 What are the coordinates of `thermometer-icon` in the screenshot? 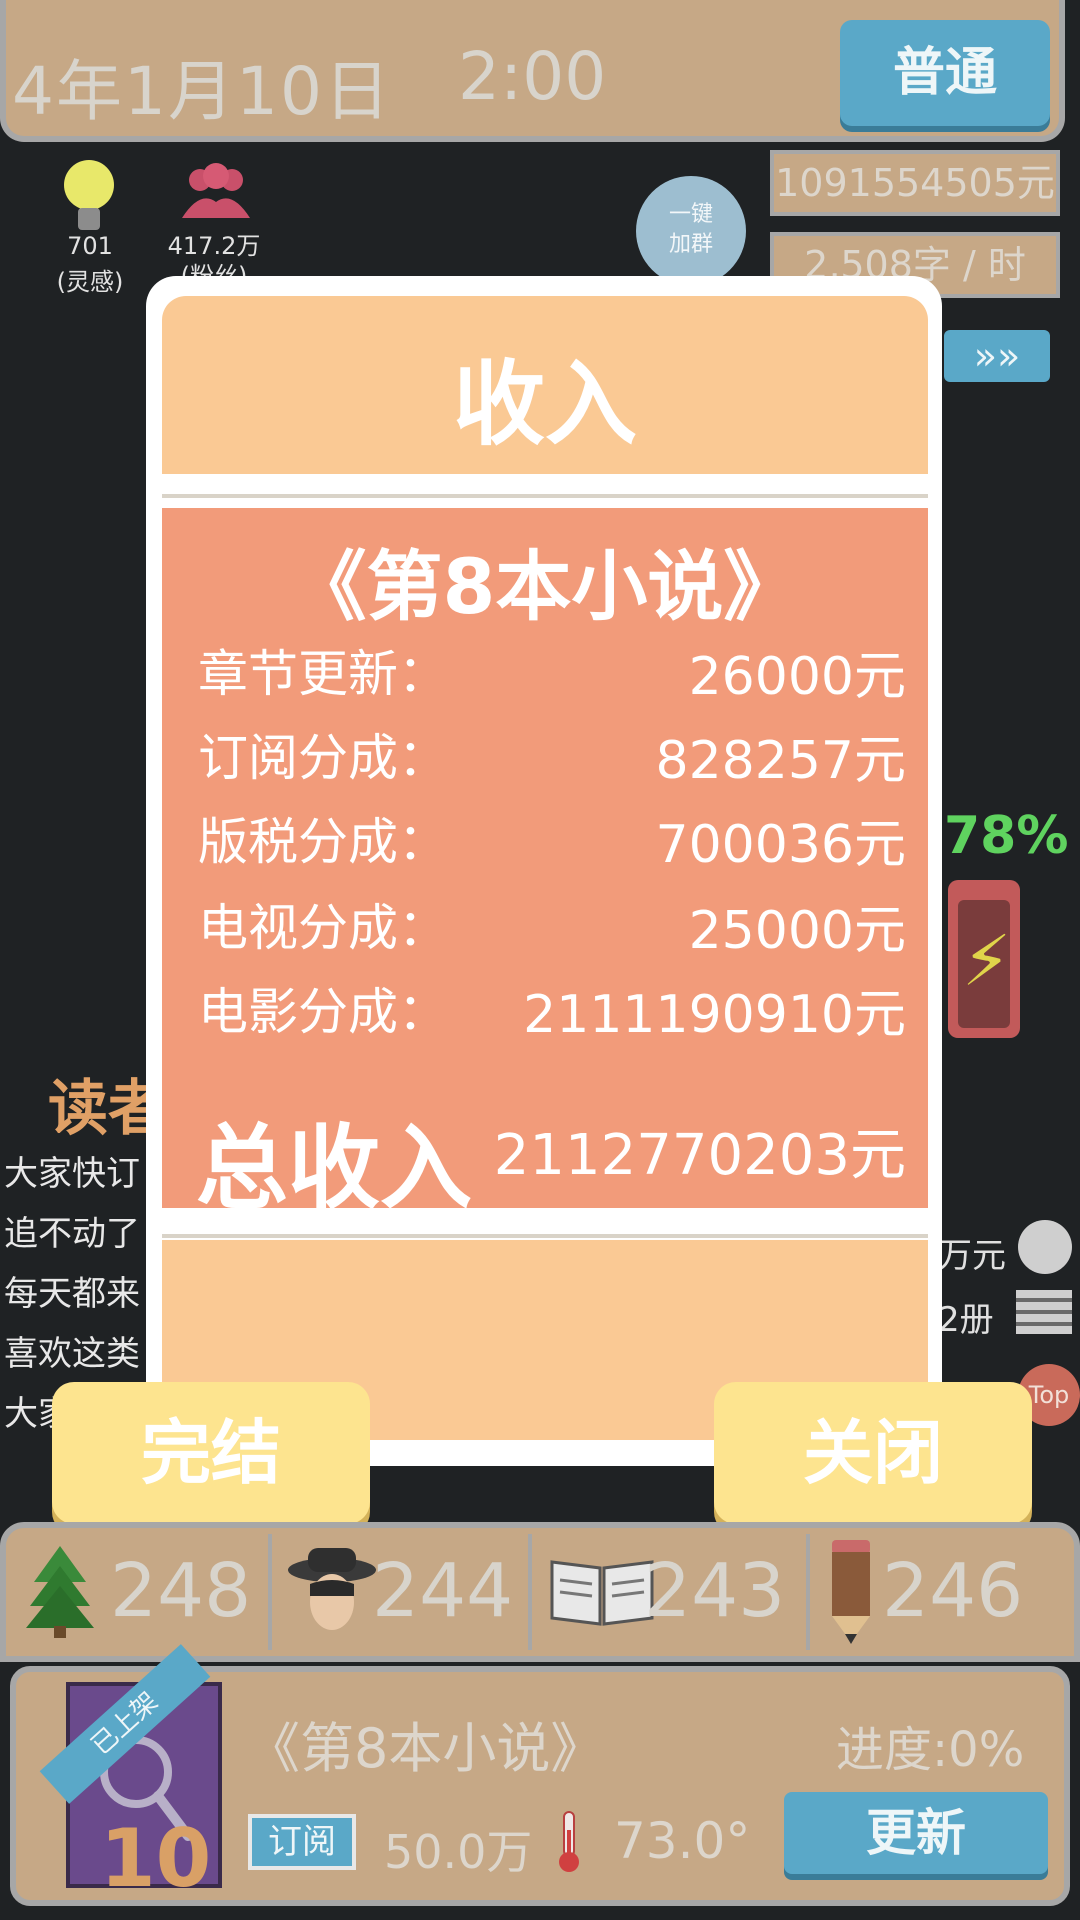 It's located at (569, 1841).